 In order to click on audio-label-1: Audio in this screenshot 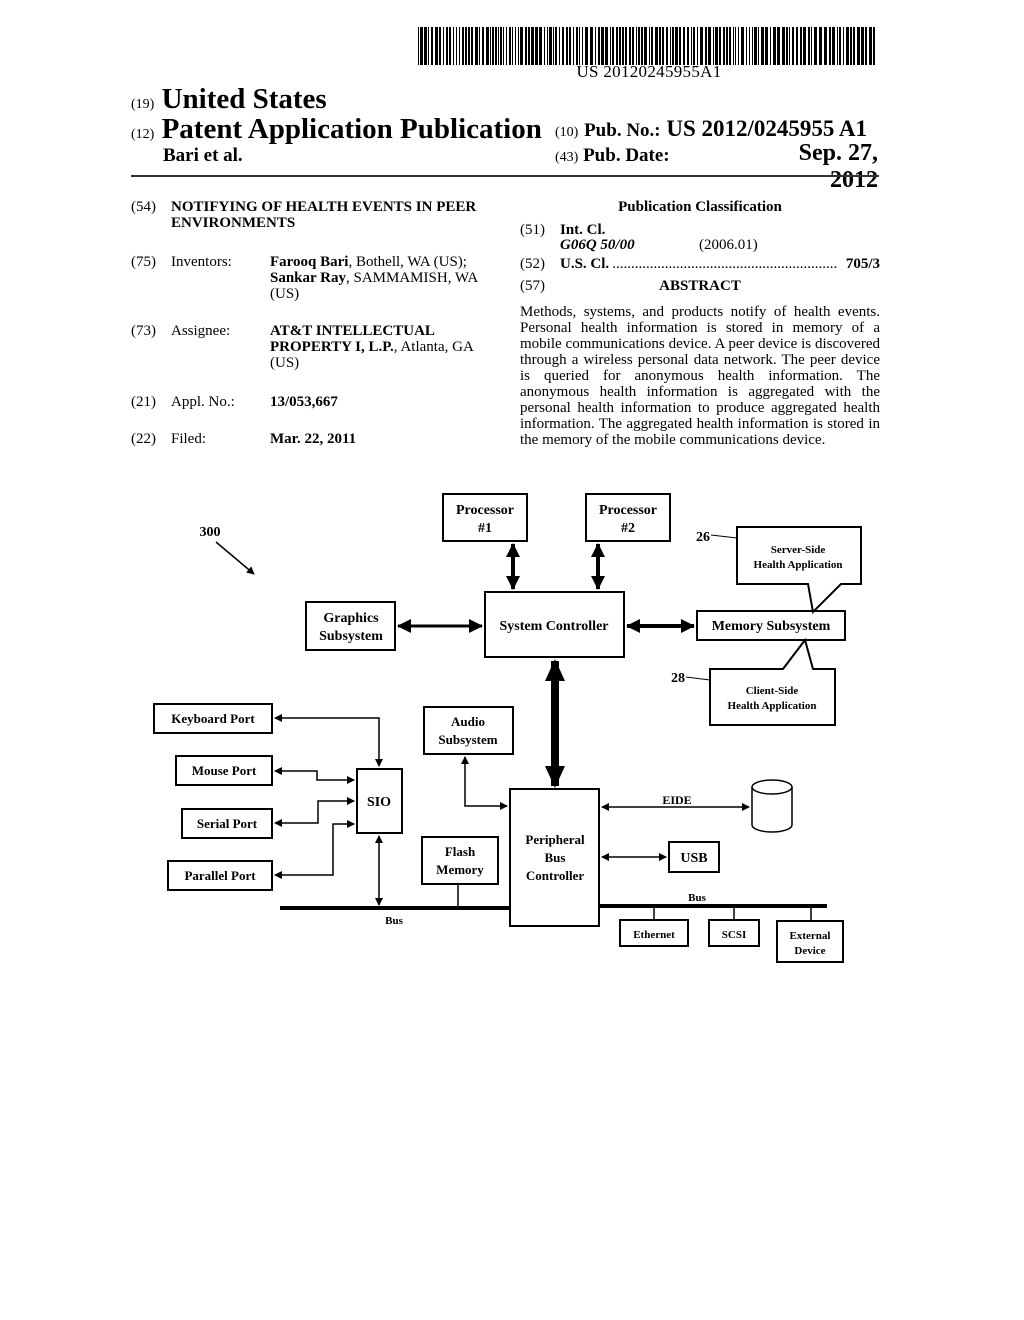, I will do `click(468, 721)`.